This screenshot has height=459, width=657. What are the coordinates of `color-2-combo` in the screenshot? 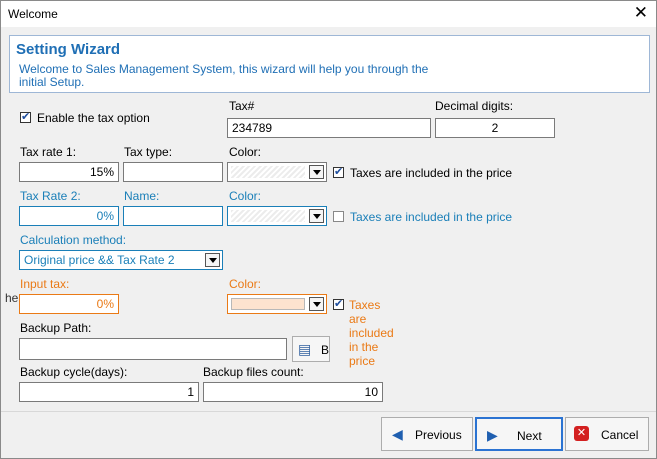 It's located at (277, 216).